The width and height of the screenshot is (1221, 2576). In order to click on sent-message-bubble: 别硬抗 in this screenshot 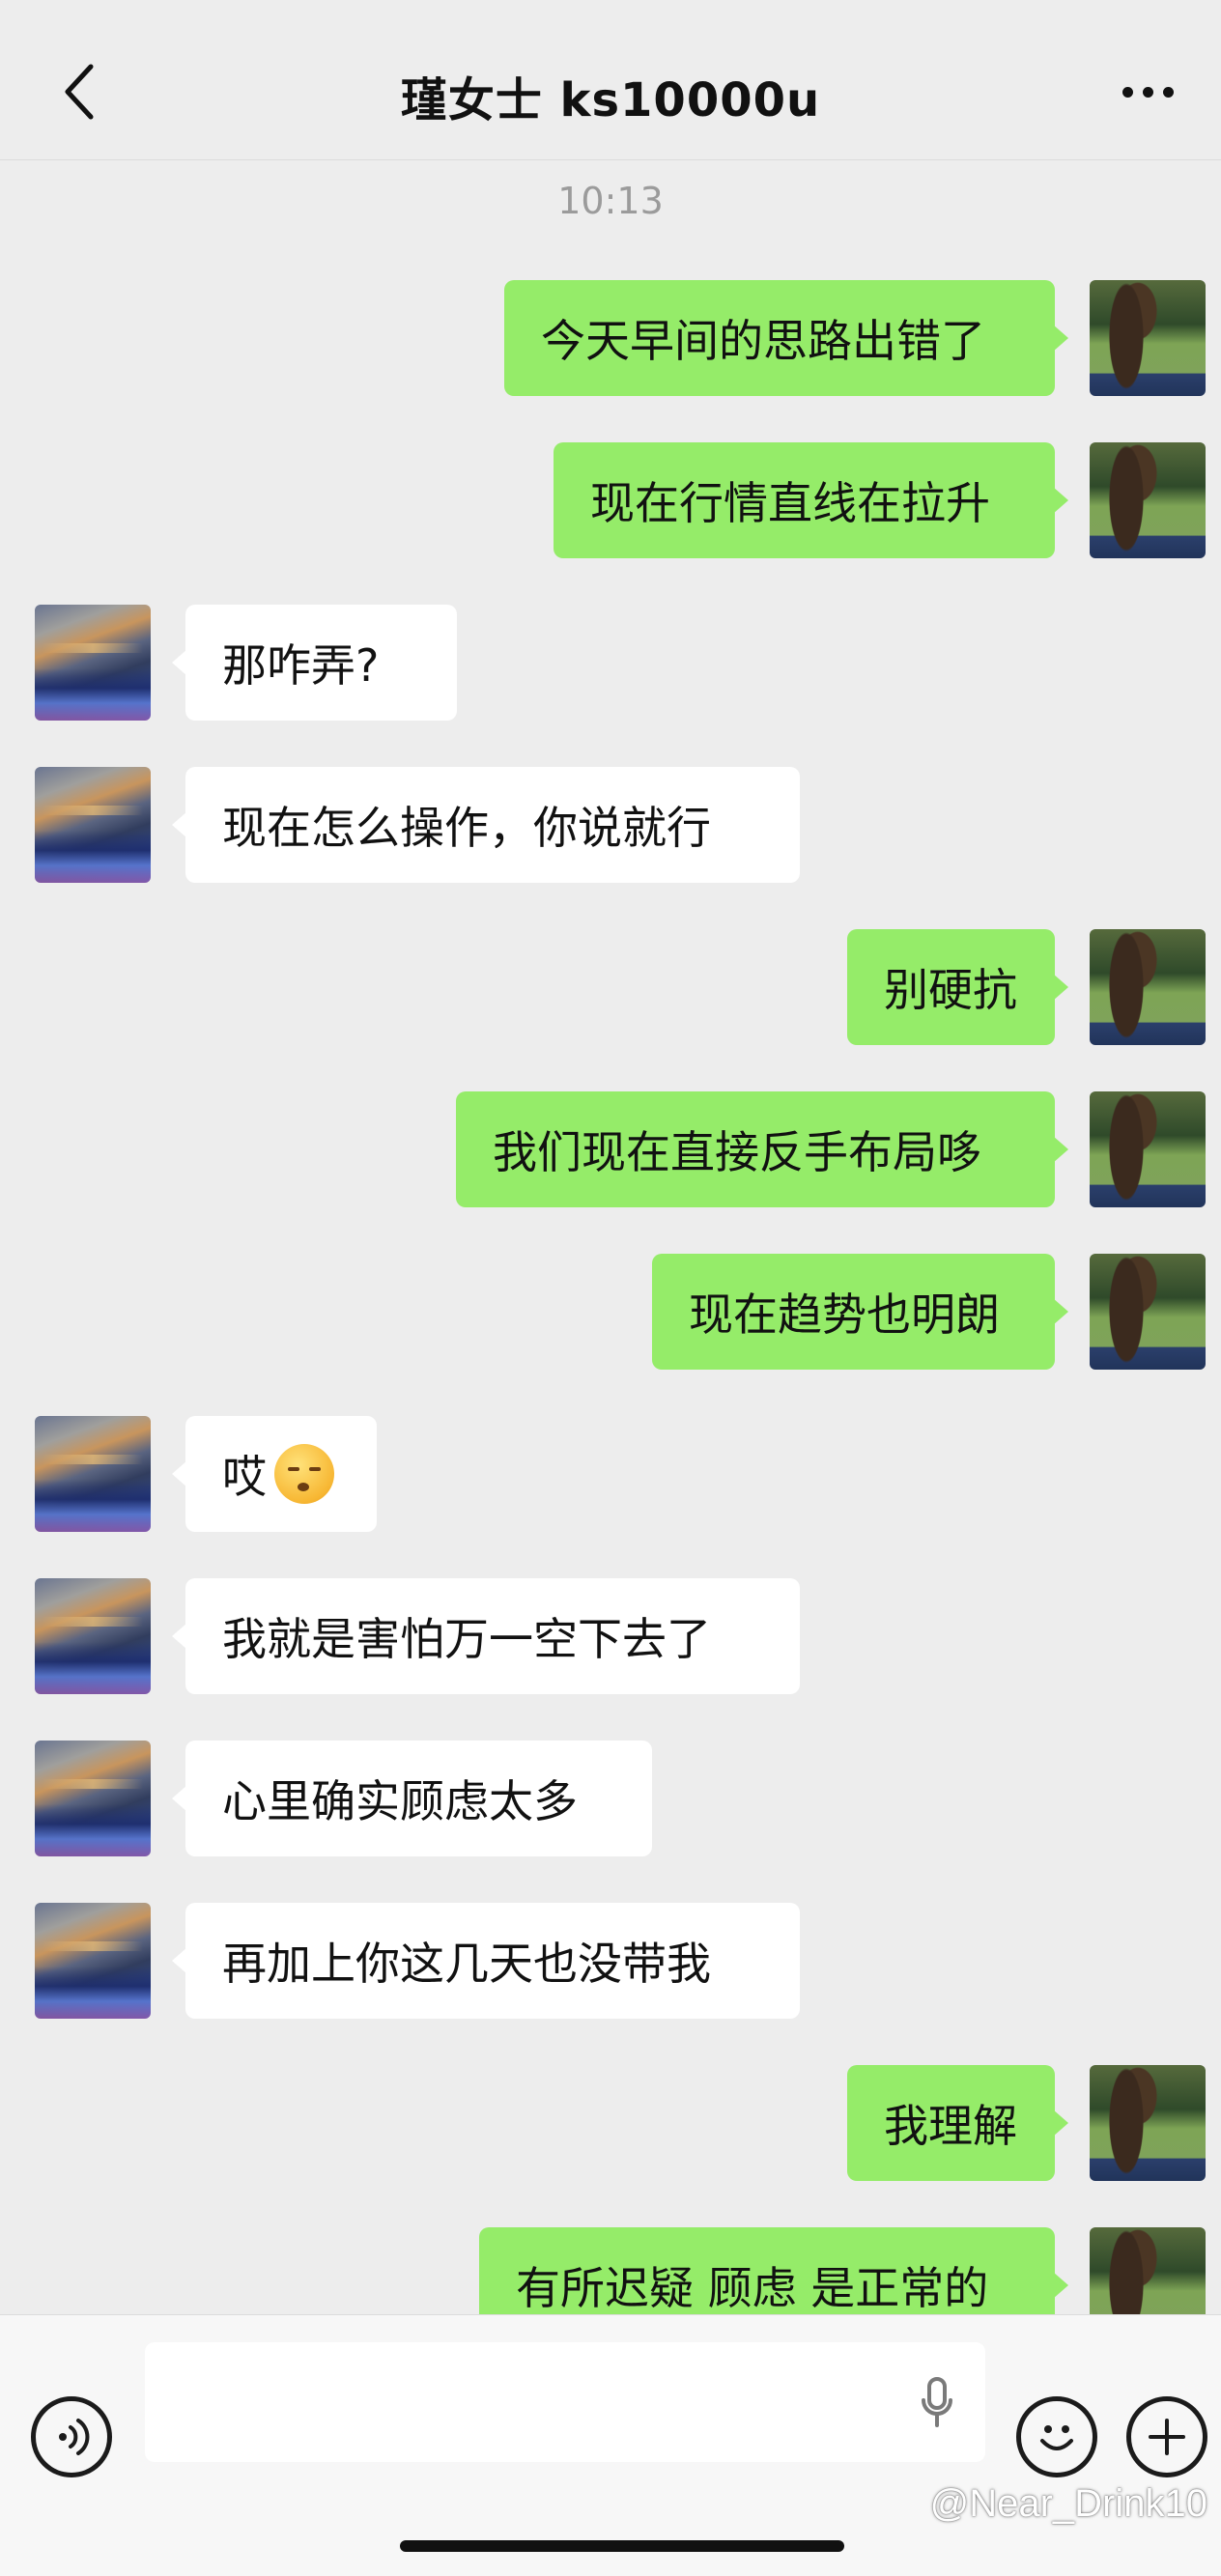, I will do `click(957, 987)`.